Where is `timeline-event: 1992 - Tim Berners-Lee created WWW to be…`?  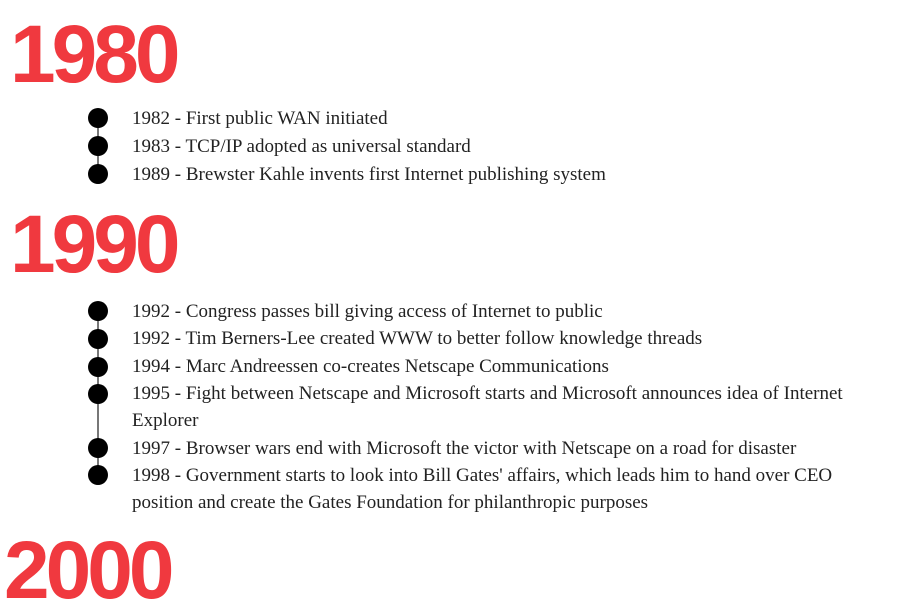 timeline-event: 1992 - Tim Berners-Lee created WWW to be… is located at coordinates (417, 338).